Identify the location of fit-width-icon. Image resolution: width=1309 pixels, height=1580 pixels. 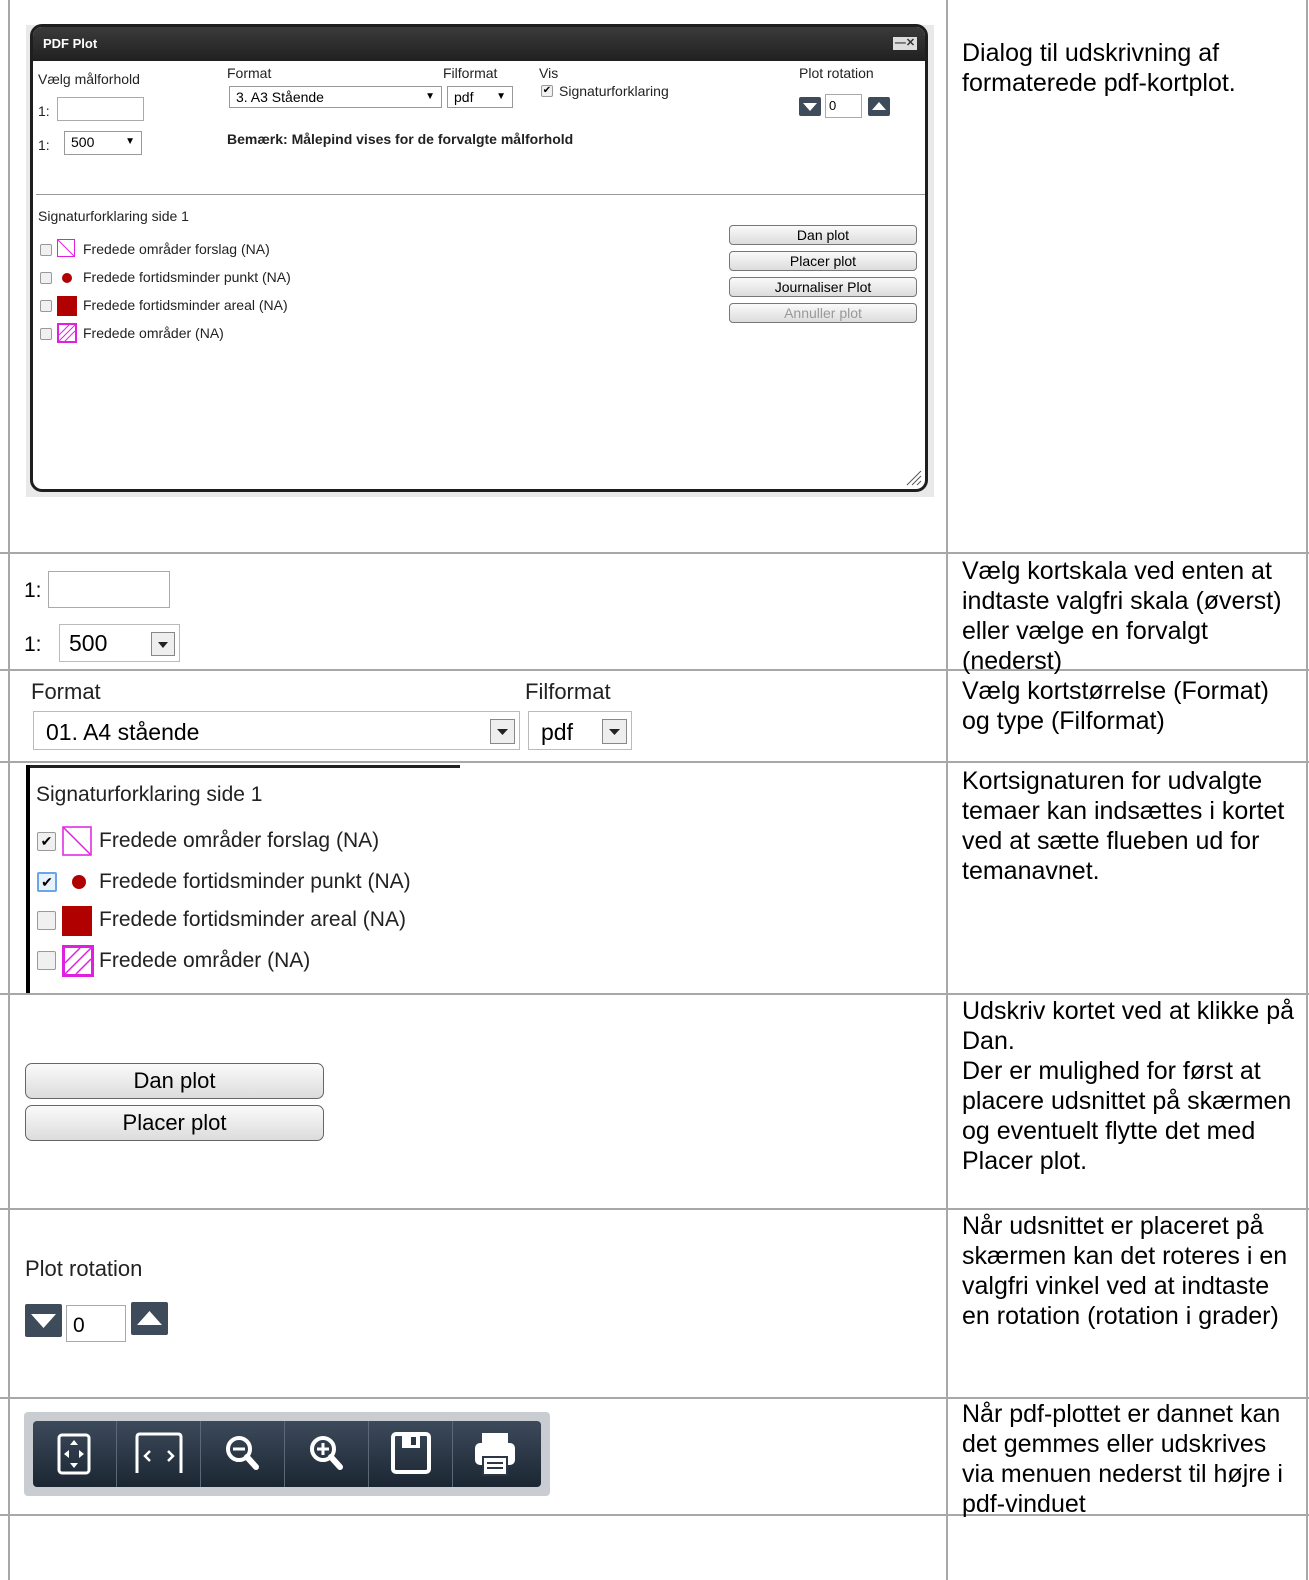
(159, 1452).